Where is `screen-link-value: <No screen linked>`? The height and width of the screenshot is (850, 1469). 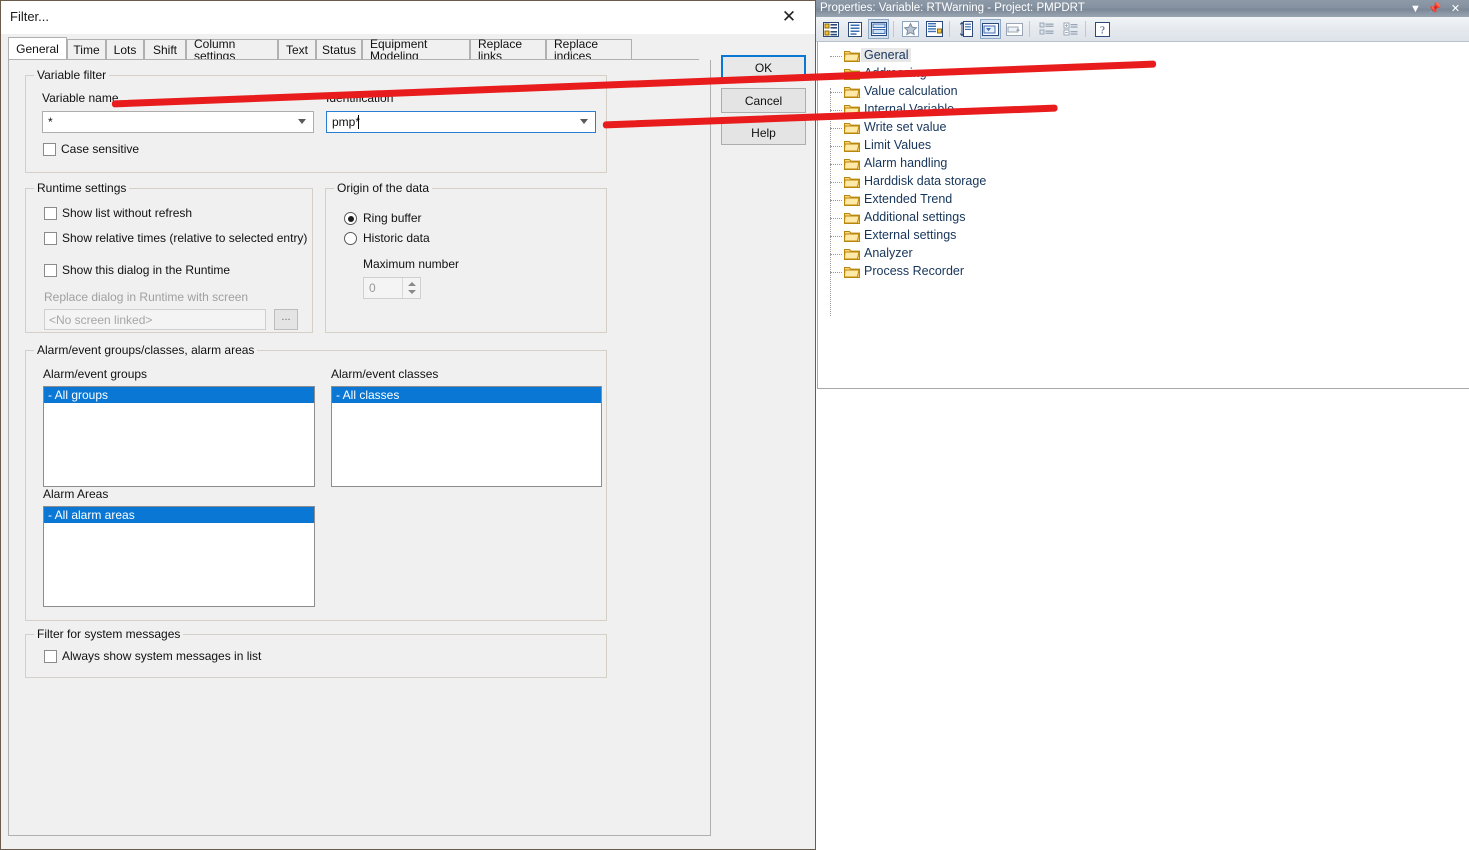 screen-link-value: <No screen linked> is located at coordinates (101, 320).